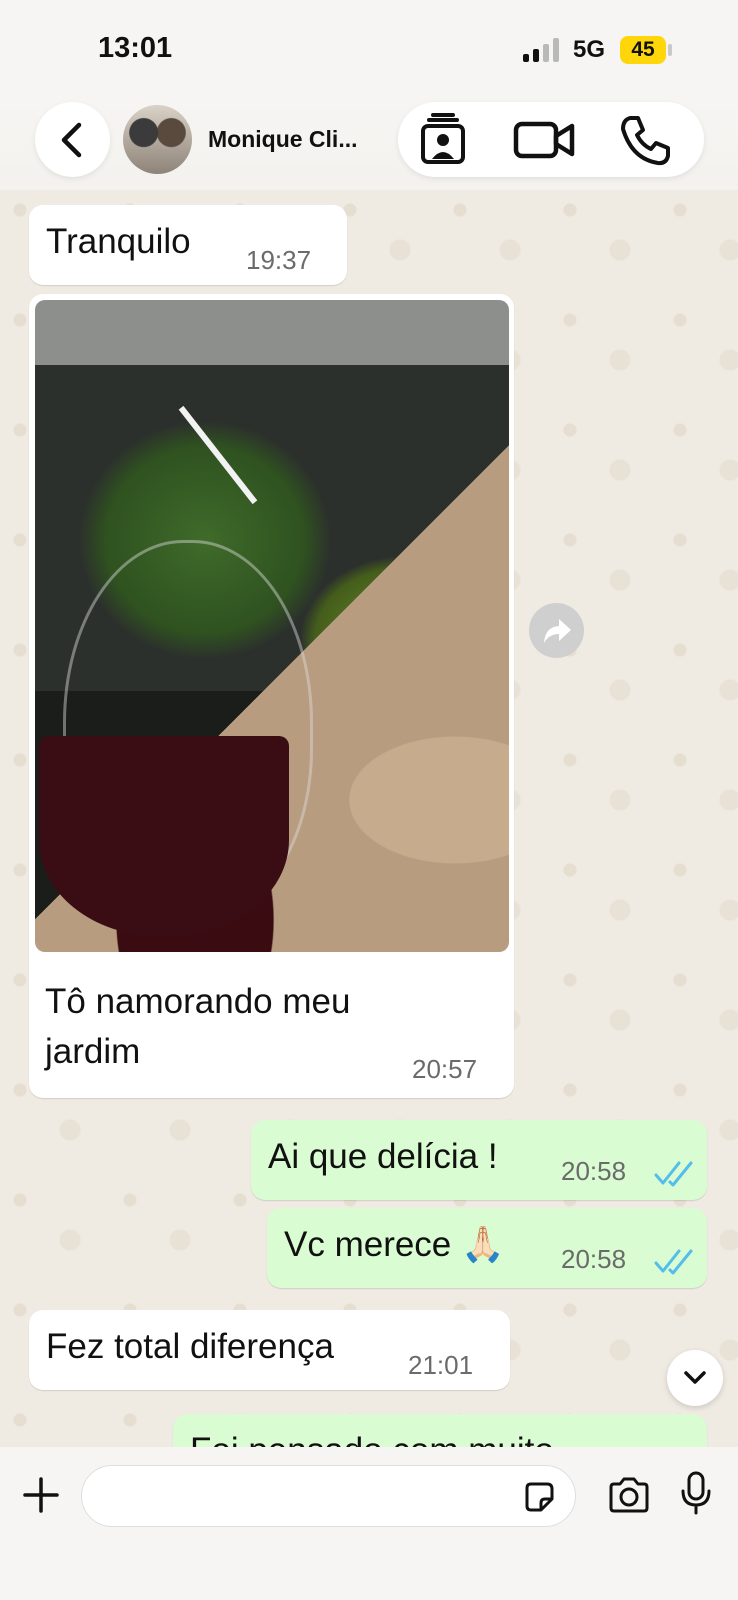 This screenshot has width=738, height=1600. I want to click on back-button, so click(72, 139).